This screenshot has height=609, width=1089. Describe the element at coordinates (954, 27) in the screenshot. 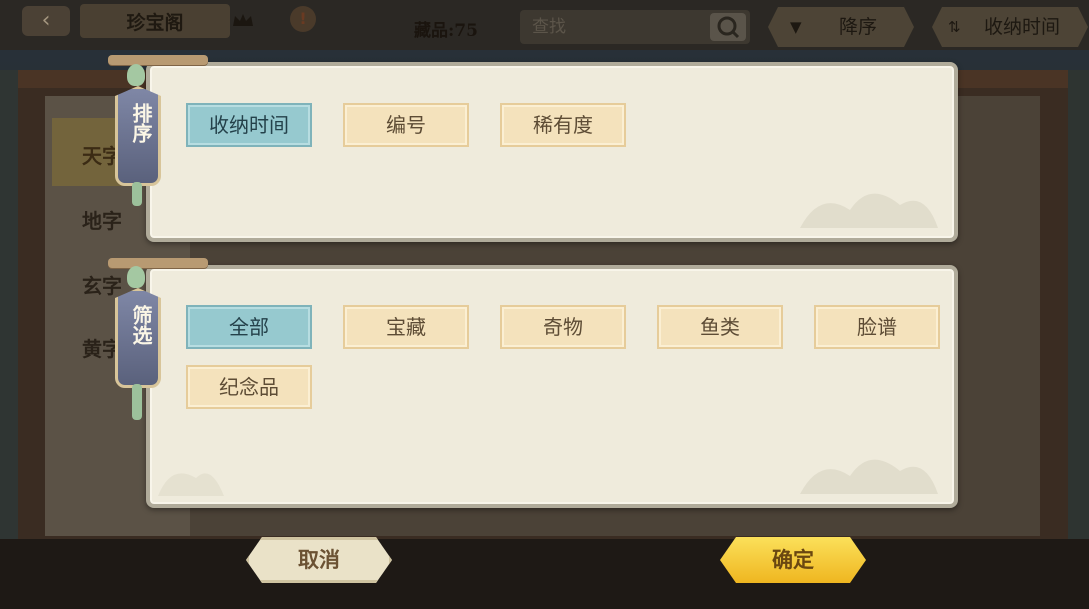

I see `swap-arrows-icon: ⇅` at that location.